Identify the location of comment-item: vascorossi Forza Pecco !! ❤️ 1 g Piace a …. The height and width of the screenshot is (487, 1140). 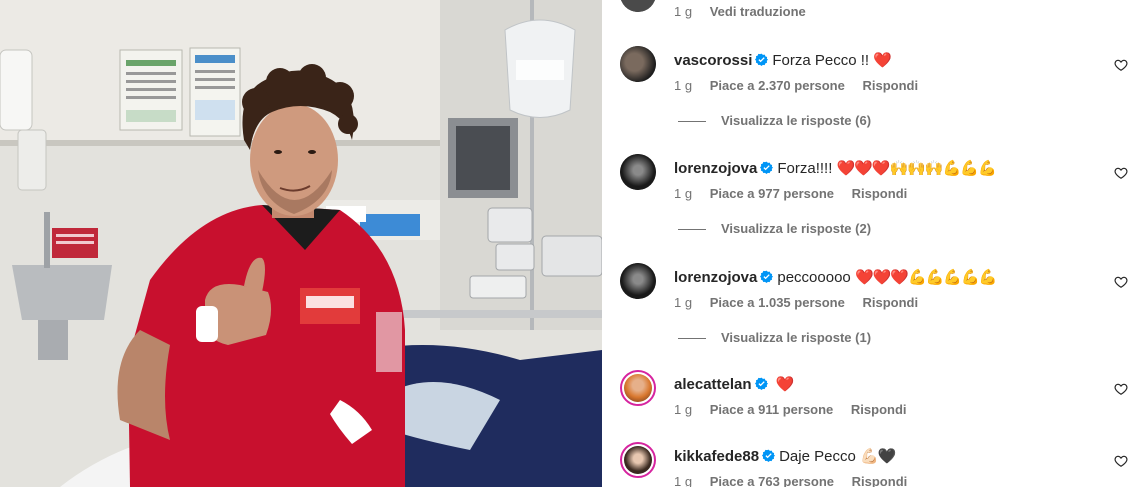
(871, 76).